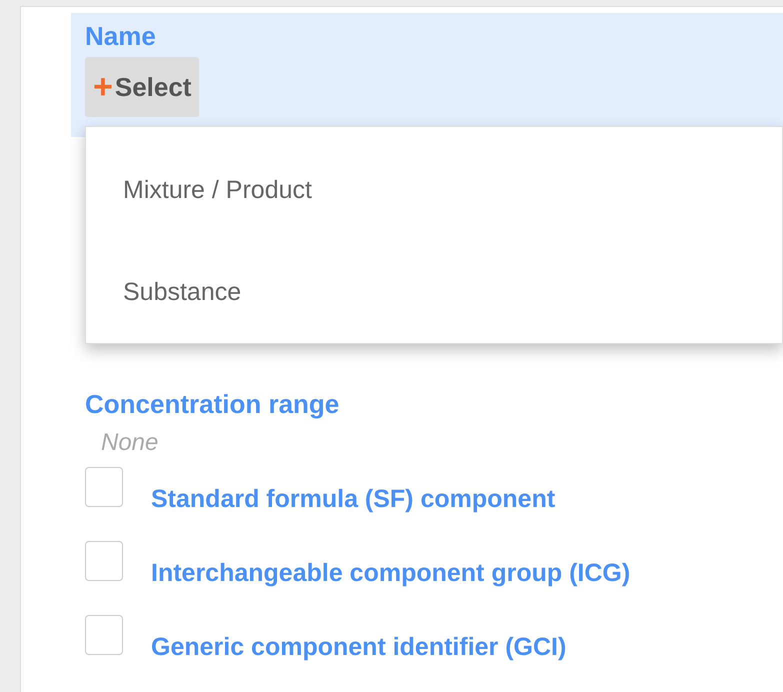 The height and width of the screenshot is (692, 783). Describe the element at coordinates (164, 292) in the screenshot. I see `menu-item: Substance` at that location.